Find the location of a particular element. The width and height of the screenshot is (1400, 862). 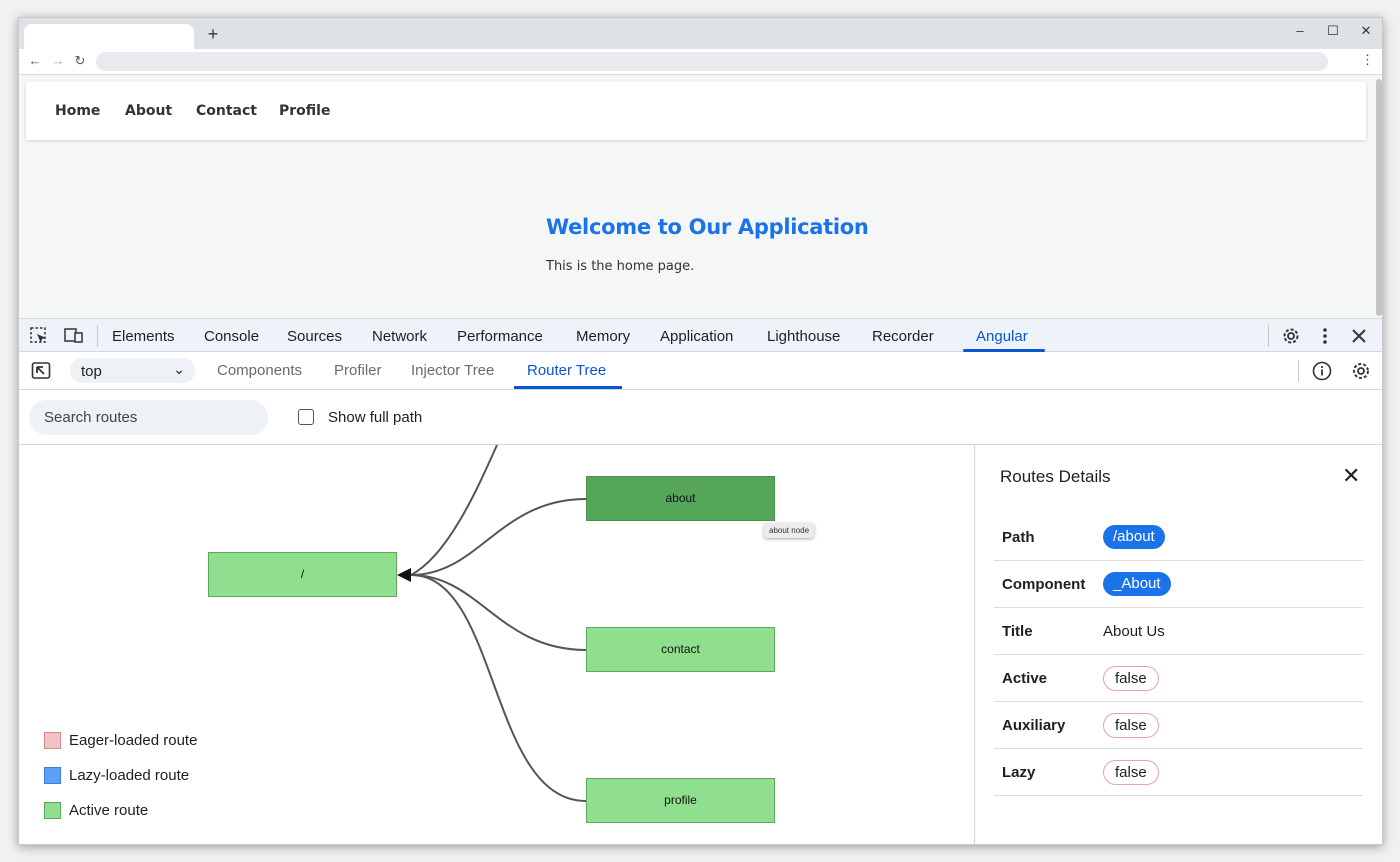

tab-network: Network is located at coordinates (399, 336).